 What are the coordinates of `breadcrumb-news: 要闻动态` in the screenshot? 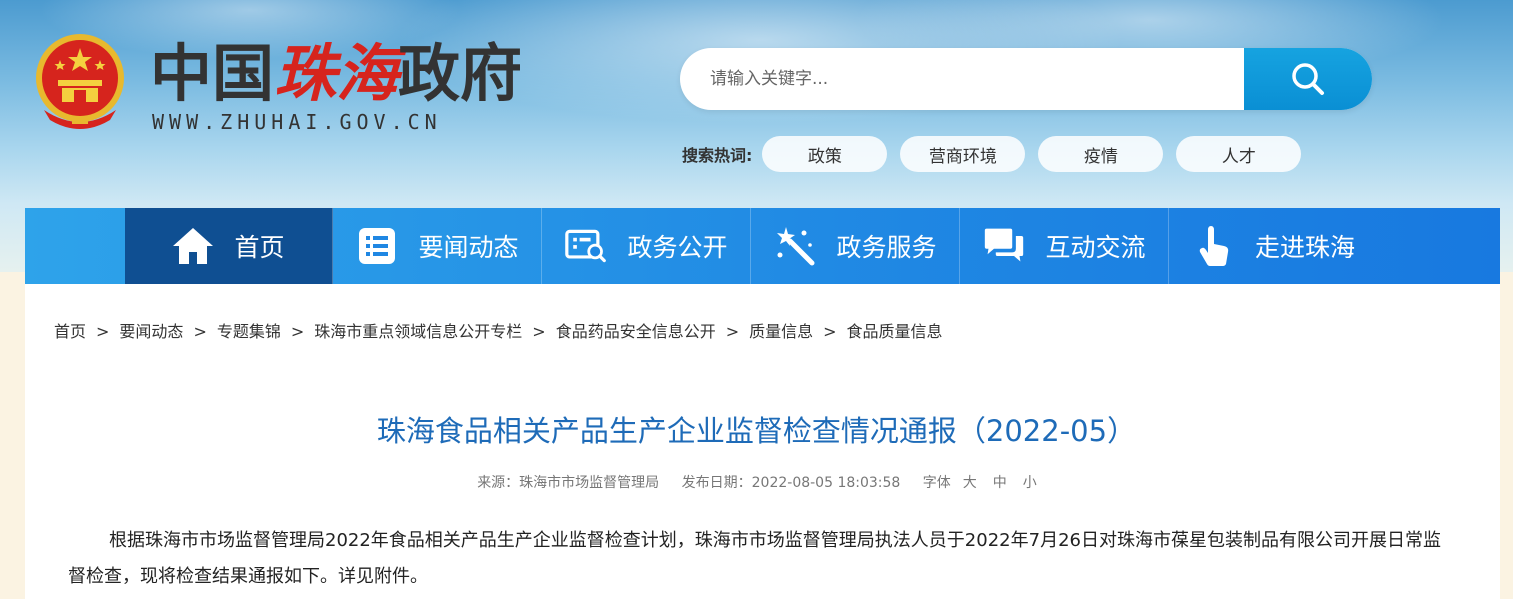 It's located at (151, 331).